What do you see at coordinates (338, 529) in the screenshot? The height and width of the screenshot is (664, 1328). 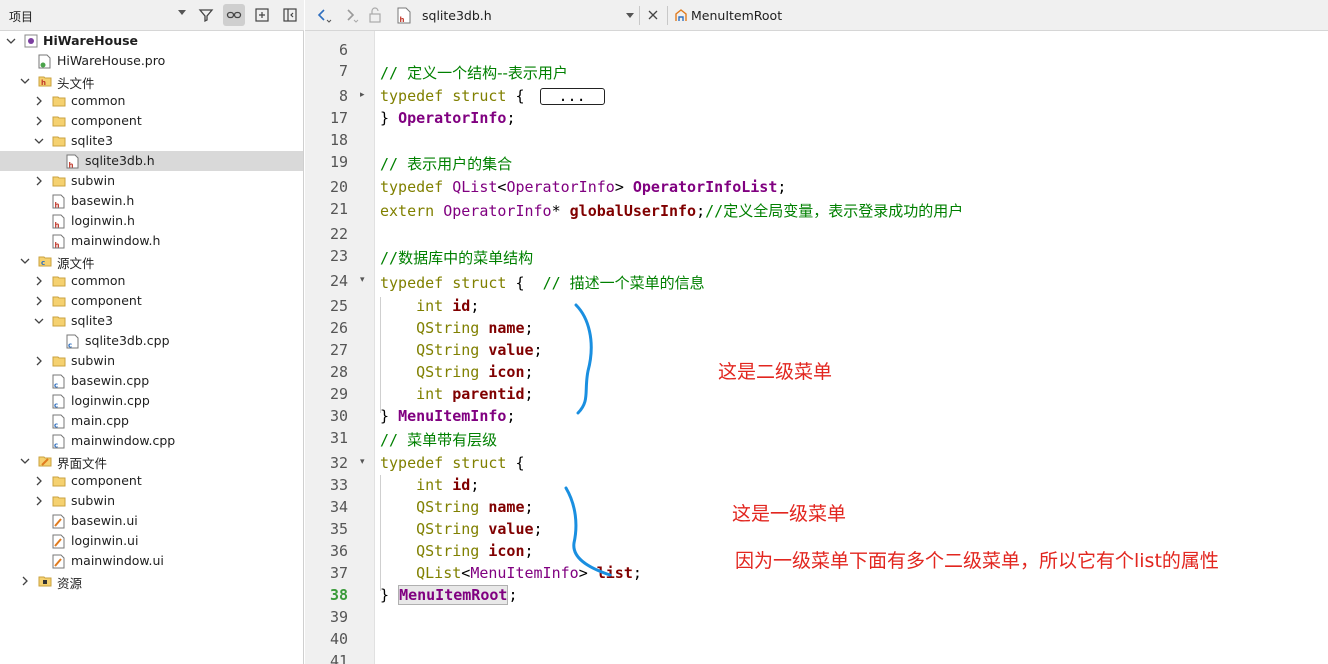 I see `line-number: 35` at bounding box center [338, 529].